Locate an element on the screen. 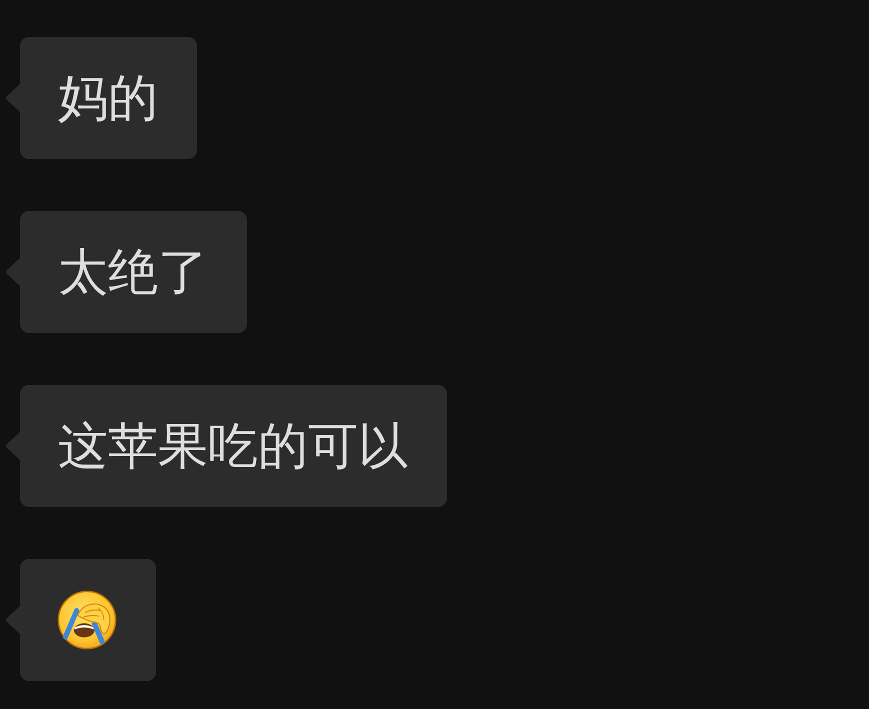  message-text: 妈的 is located at coordinates (108, 98).